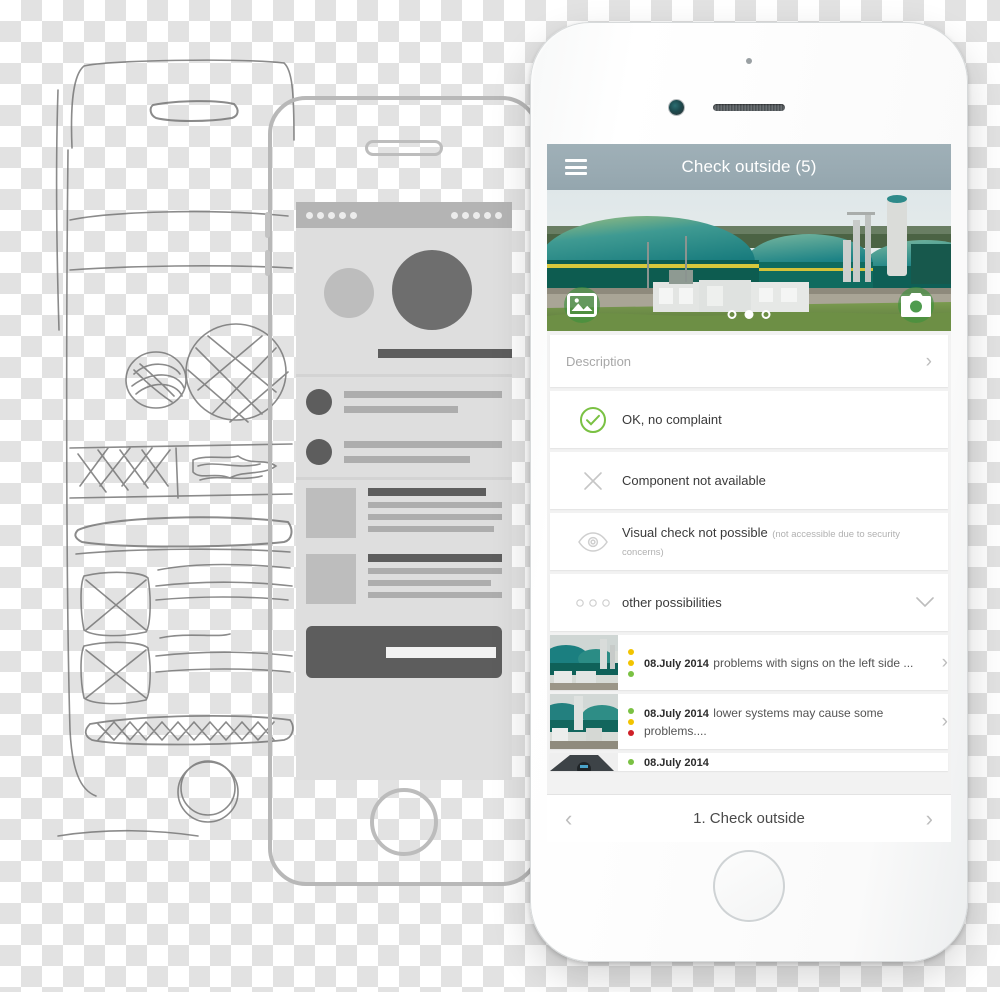  What do you see at coordinates (749, 107) in the screenshot?
I see `earpiece-speaker-grille` at bounding box center [749, 107].